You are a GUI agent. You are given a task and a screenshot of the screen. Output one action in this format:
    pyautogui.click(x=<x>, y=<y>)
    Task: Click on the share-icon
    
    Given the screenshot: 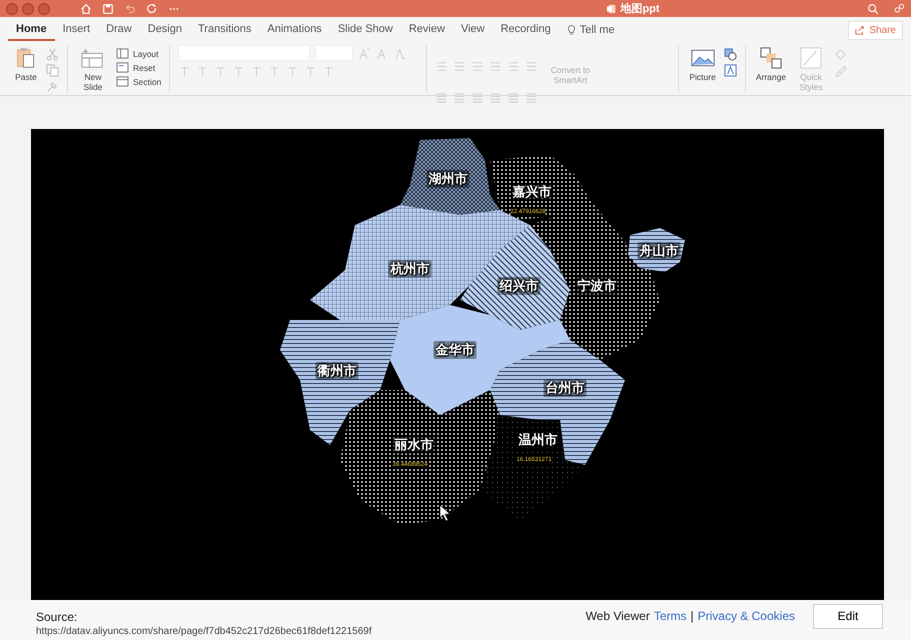 What is the action you would take?
    pyautogui.click(x=860, y=30)
    